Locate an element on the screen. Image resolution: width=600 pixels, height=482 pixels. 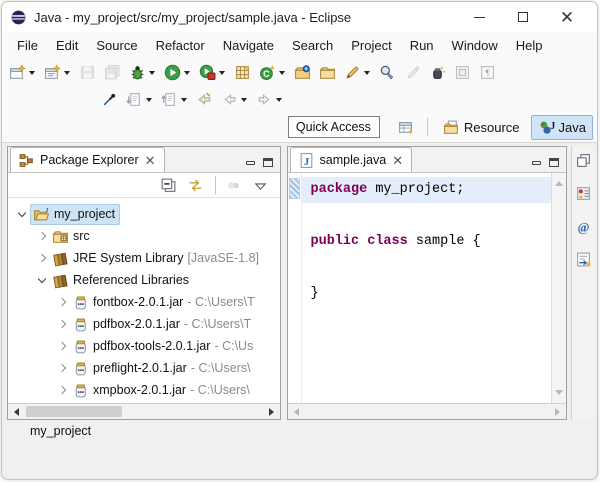
menu-search: Search is located at coordinates (312, 45).